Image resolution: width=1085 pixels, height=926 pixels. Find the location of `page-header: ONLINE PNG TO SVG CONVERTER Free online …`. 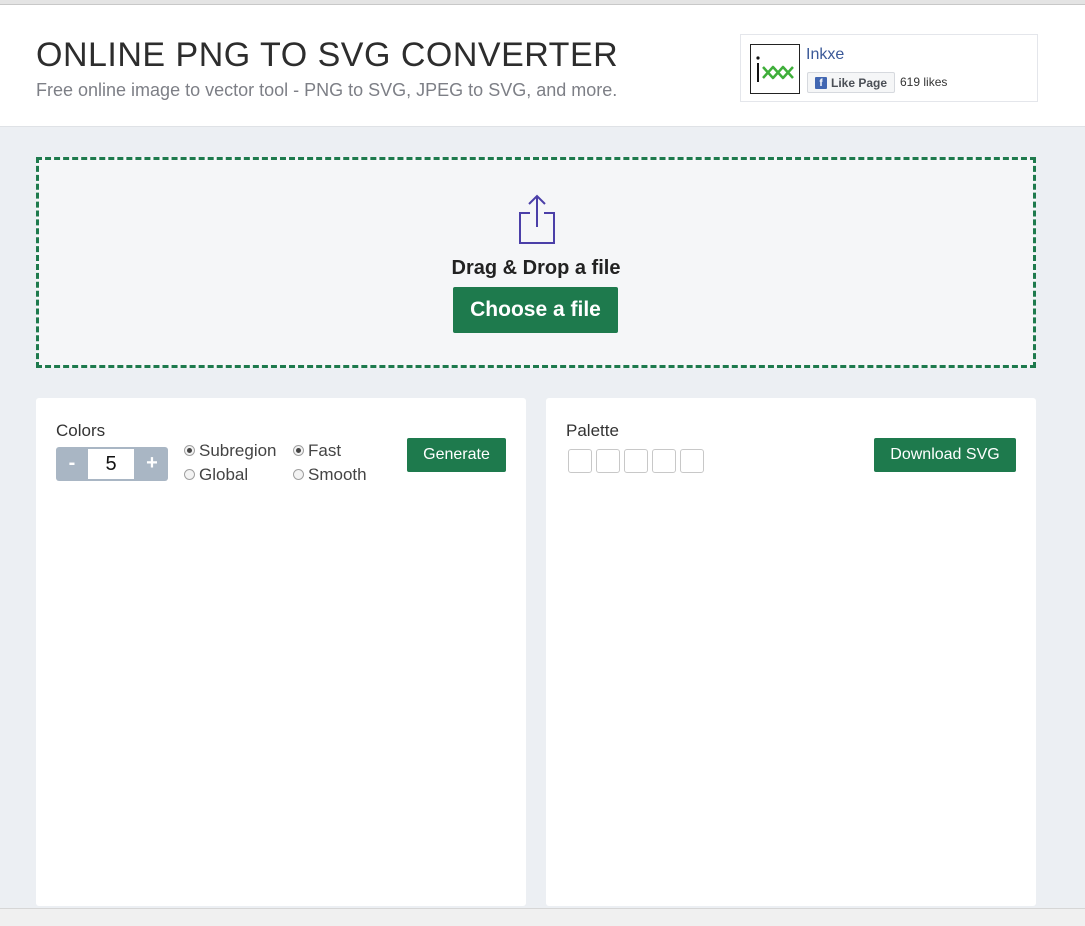

page-header: ONLINE PNG TO SVG CONVERTER Free online … is located at coordinates (542, 66).